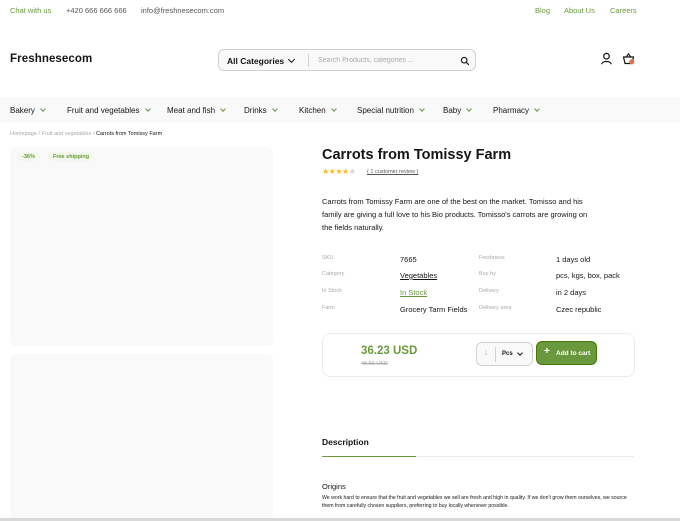  What do you see at coordinates (103, 110) in the screenshot?
I see `nav-item-label: Fruit and vegetables` at bounding box center [103, 110].